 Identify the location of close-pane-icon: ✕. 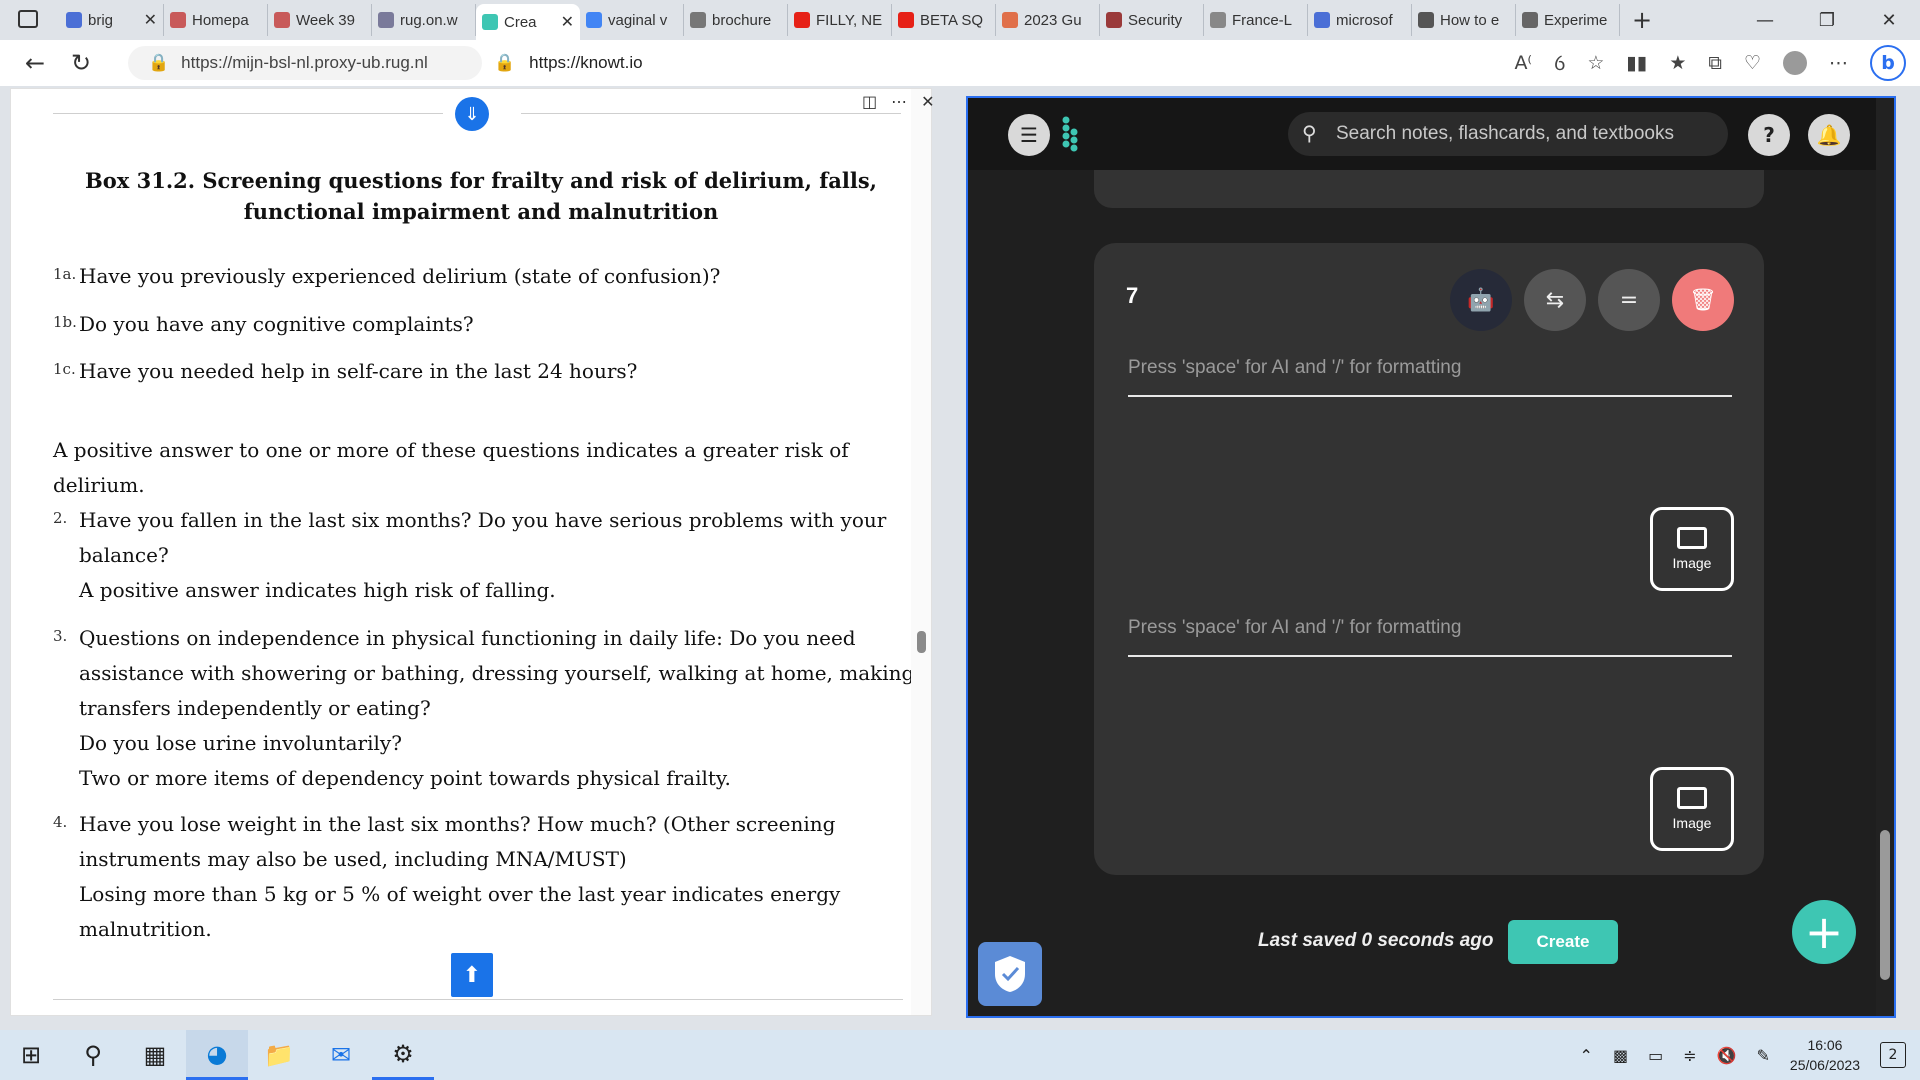
(927, 101).